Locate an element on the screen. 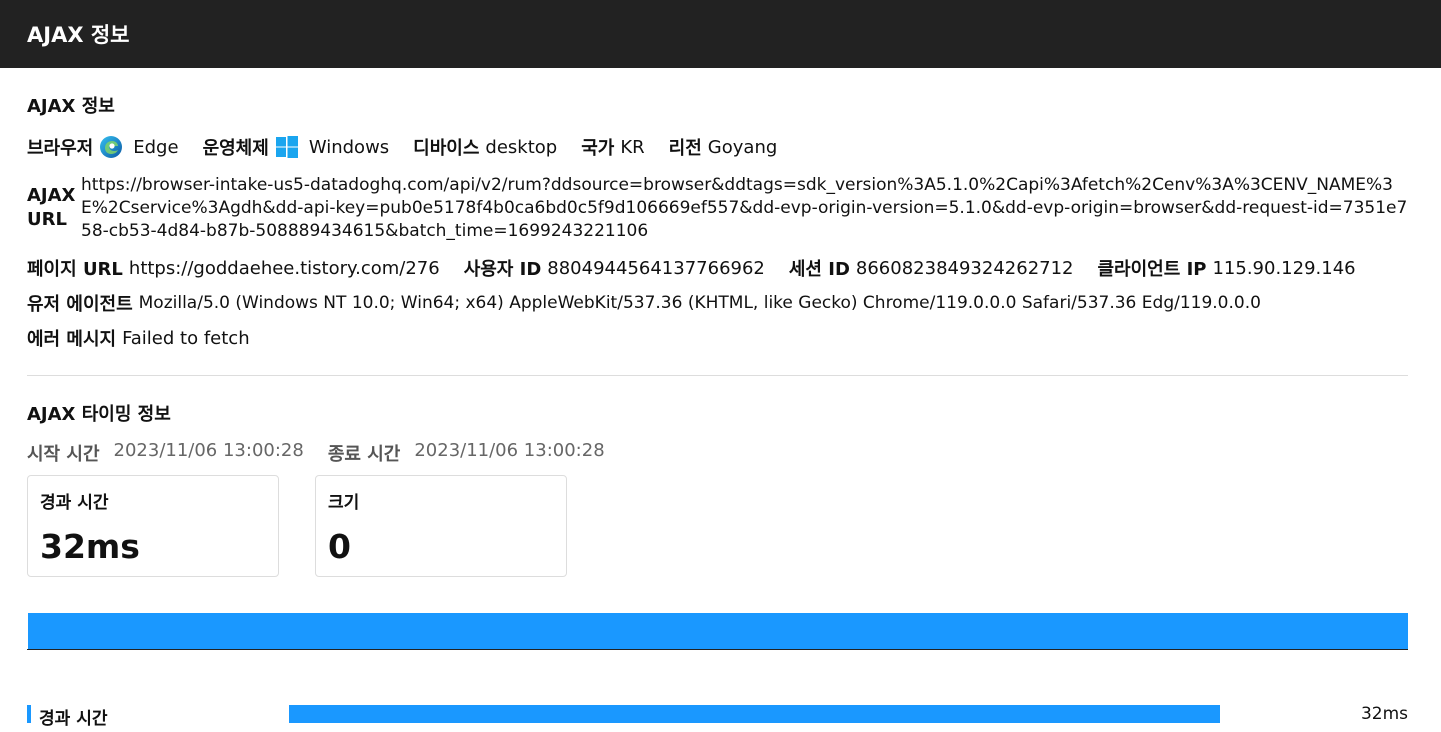 Image resolution: width=1441 pixels, height=732 pixels. browser-label: 브라우저 is located at coordinates (60, 148).